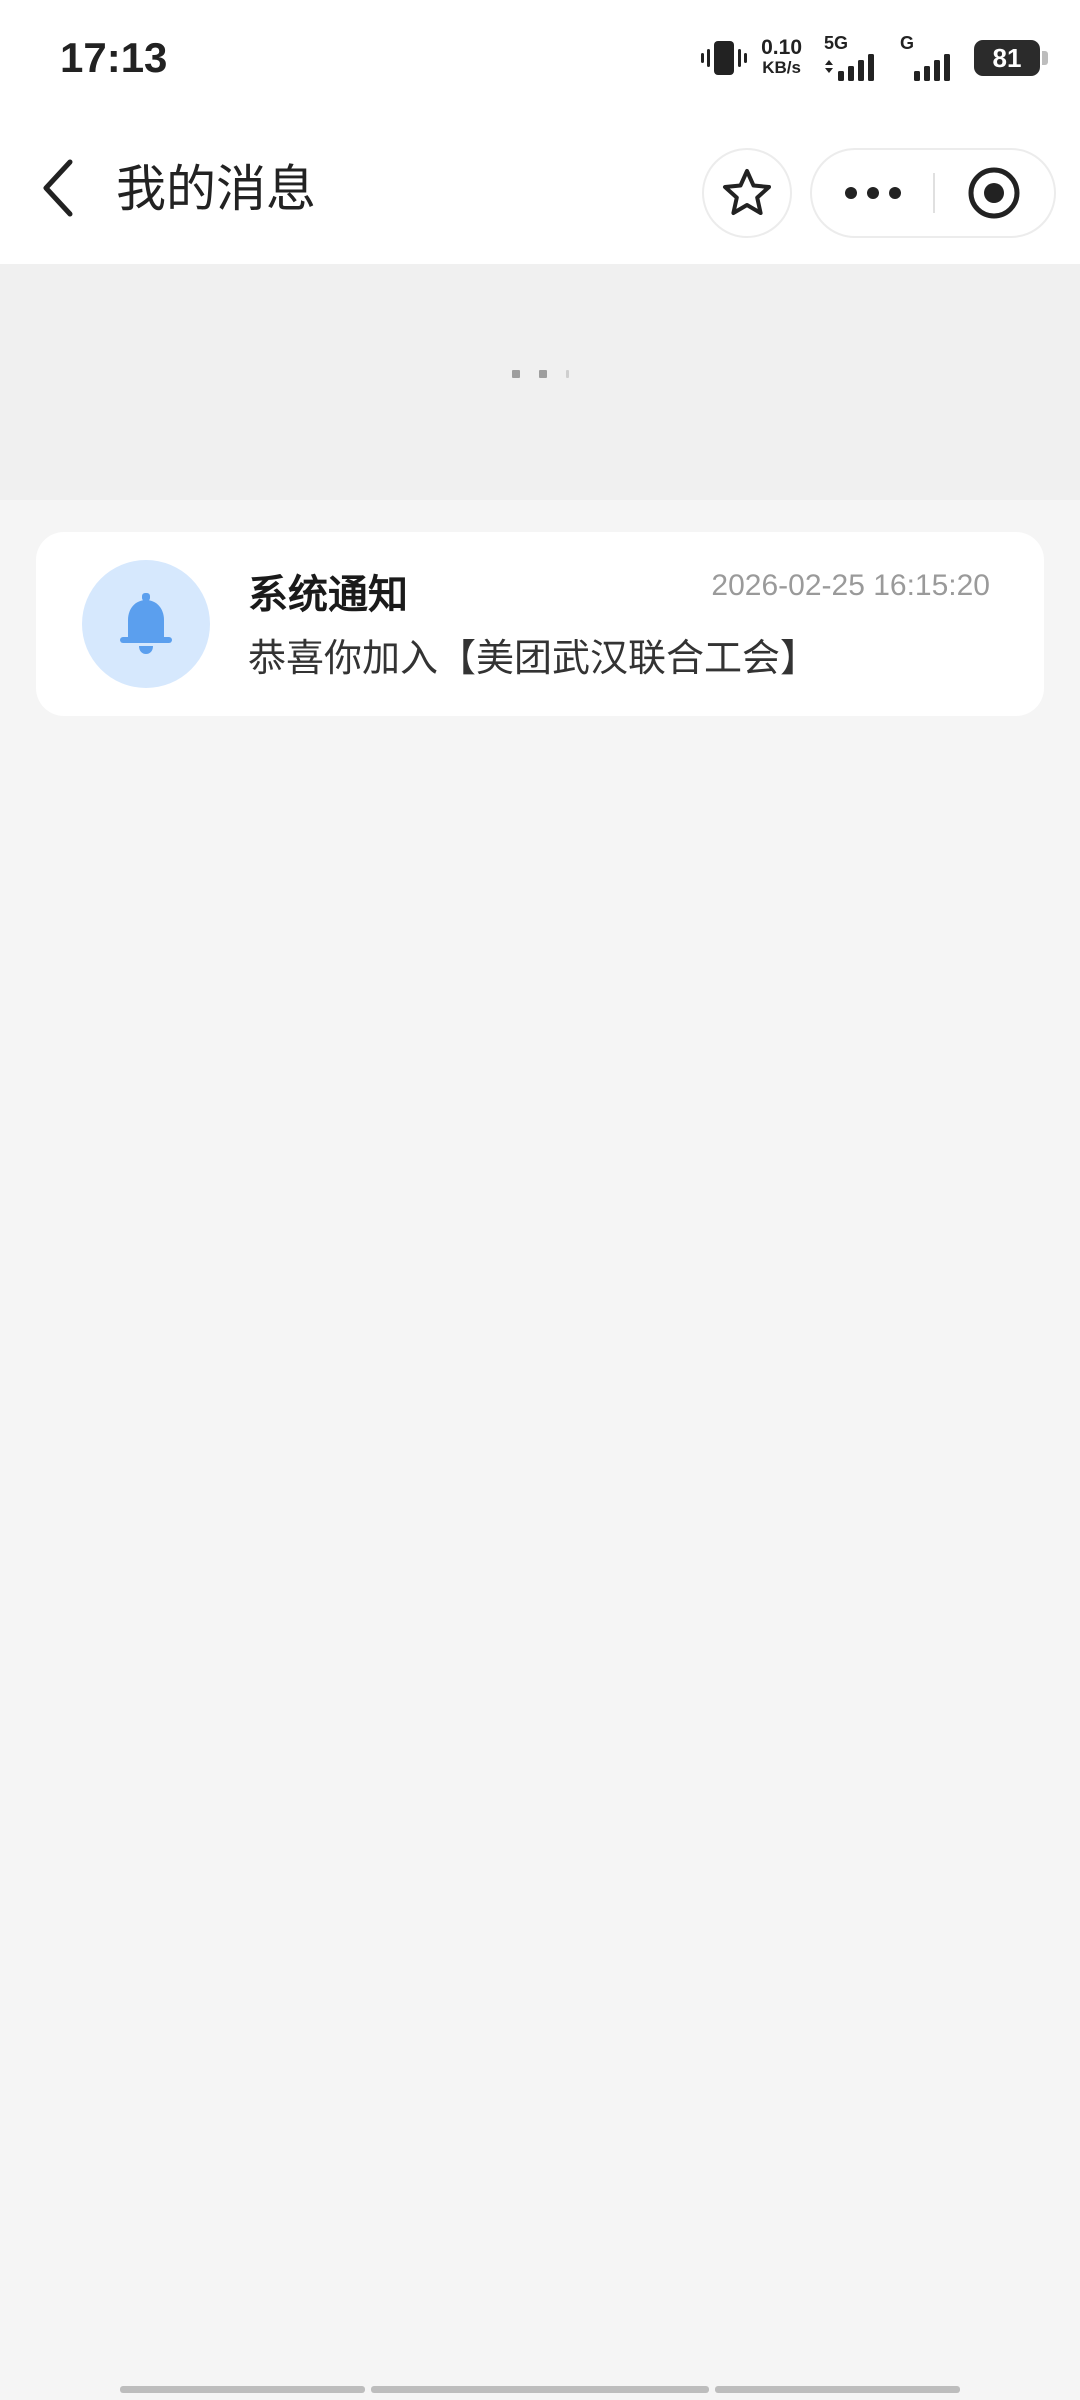  What do you see at coordinates (216, 189) in the screenshot?
I see `page-title: 我的消息` at bounding box center [216, 189].